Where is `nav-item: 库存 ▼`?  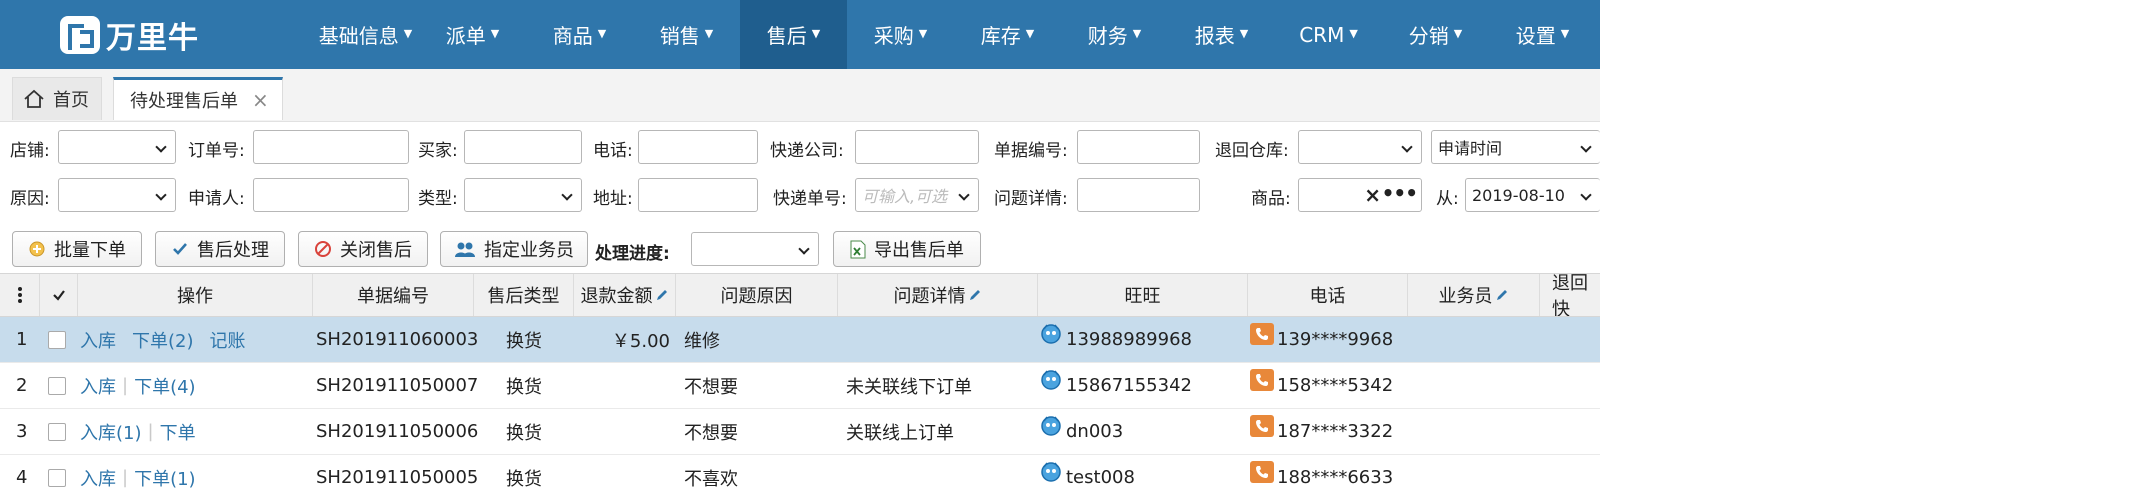 nav-item: 库存 ▼ is located at coordinates (1007, 34).